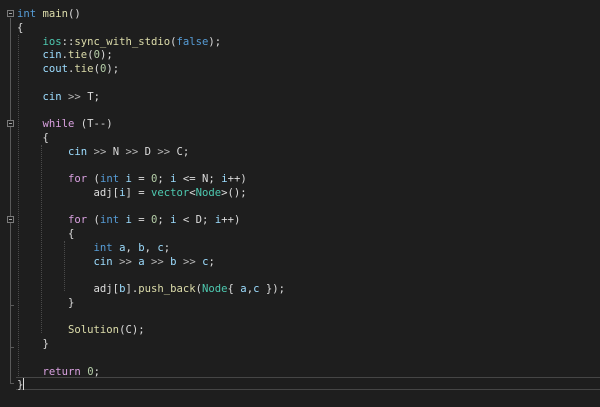  What do you see at coordinates (308, 263) in the screenshot?
I see `code-line: cin >> a >> b >> c;` at bounding box center [308, 263].